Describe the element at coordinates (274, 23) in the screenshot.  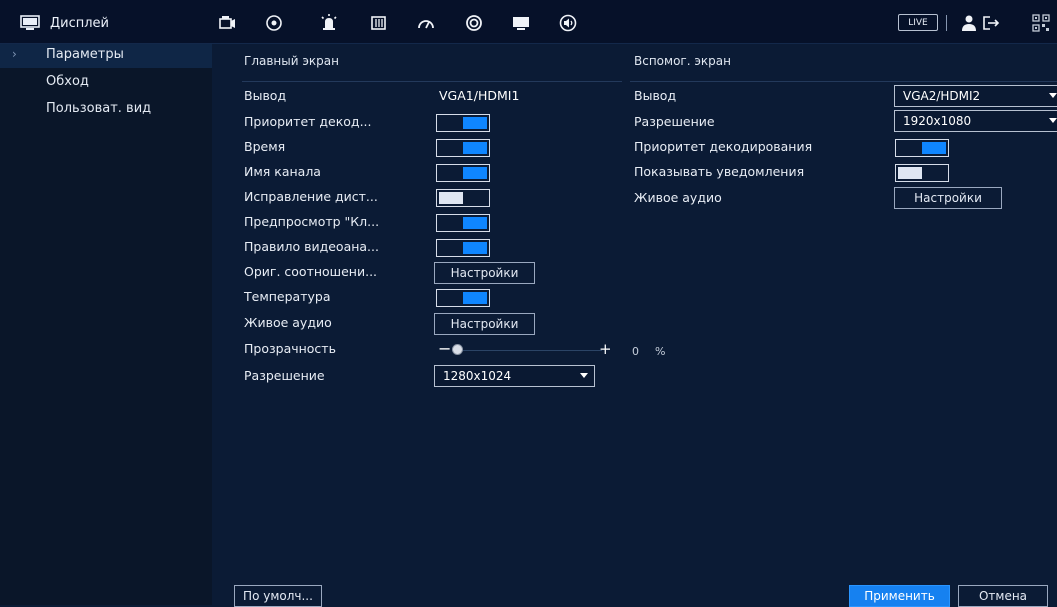
I see `network-icon` at that location.